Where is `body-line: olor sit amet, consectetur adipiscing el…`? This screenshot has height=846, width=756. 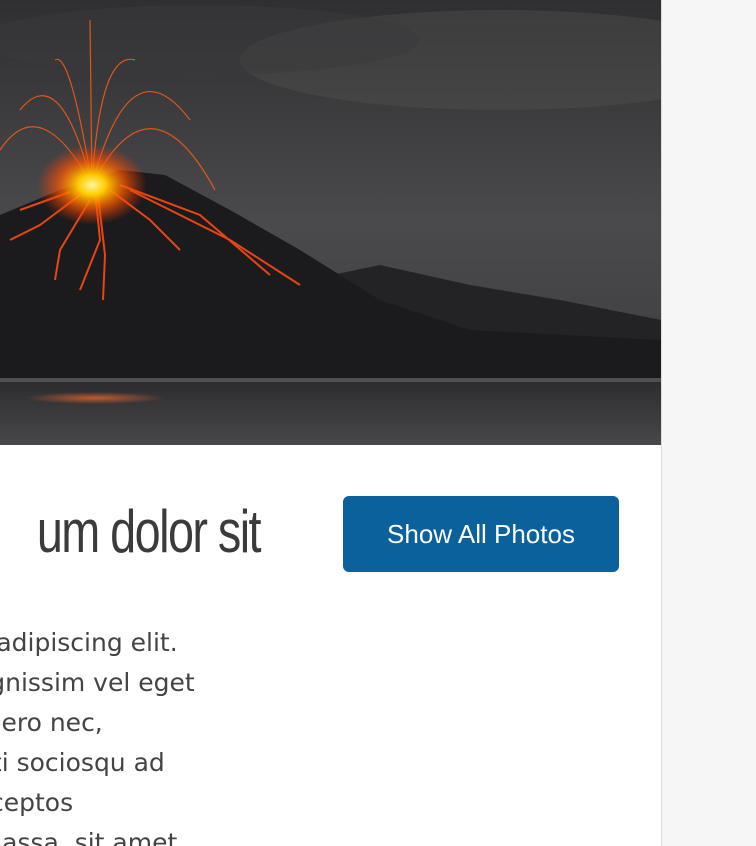 body-line: olor sit amet, consectetur adipiscing el… is located at coordinates (89, 642).